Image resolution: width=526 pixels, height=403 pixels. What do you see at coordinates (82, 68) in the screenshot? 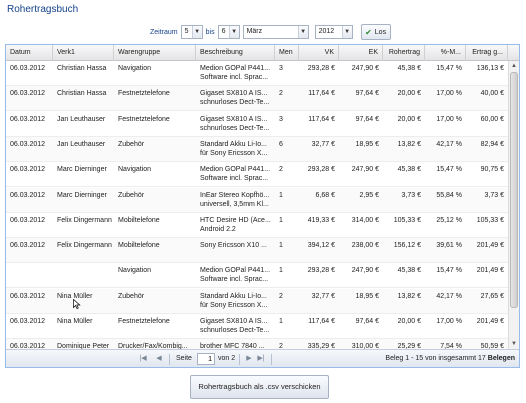
I see `cell-verk: Christian Hassa` at bounding box center [82, 68].